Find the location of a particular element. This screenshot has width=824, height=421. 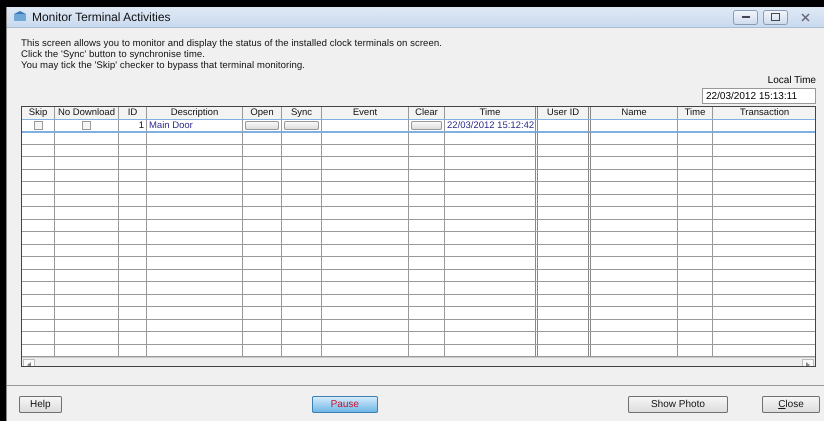

local-time-label: Local Time is located at coordinates (792, 80).